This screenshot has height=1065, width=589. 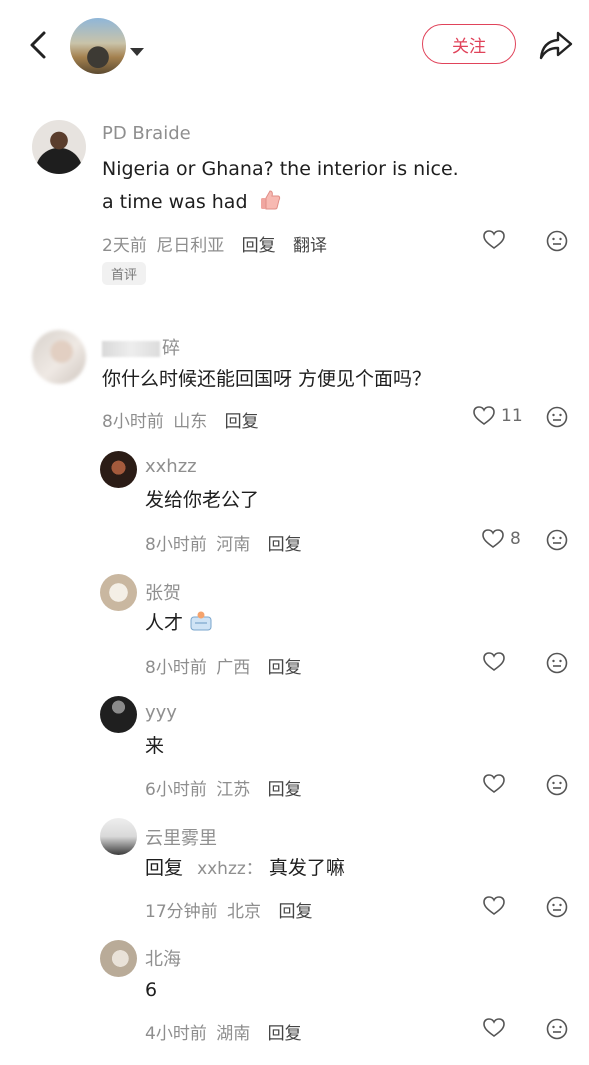 What do you see at coordinates (230, 869) in the screenshot?
I see `reply-target-name: xxhzz：` at bounding box center [230, 869].